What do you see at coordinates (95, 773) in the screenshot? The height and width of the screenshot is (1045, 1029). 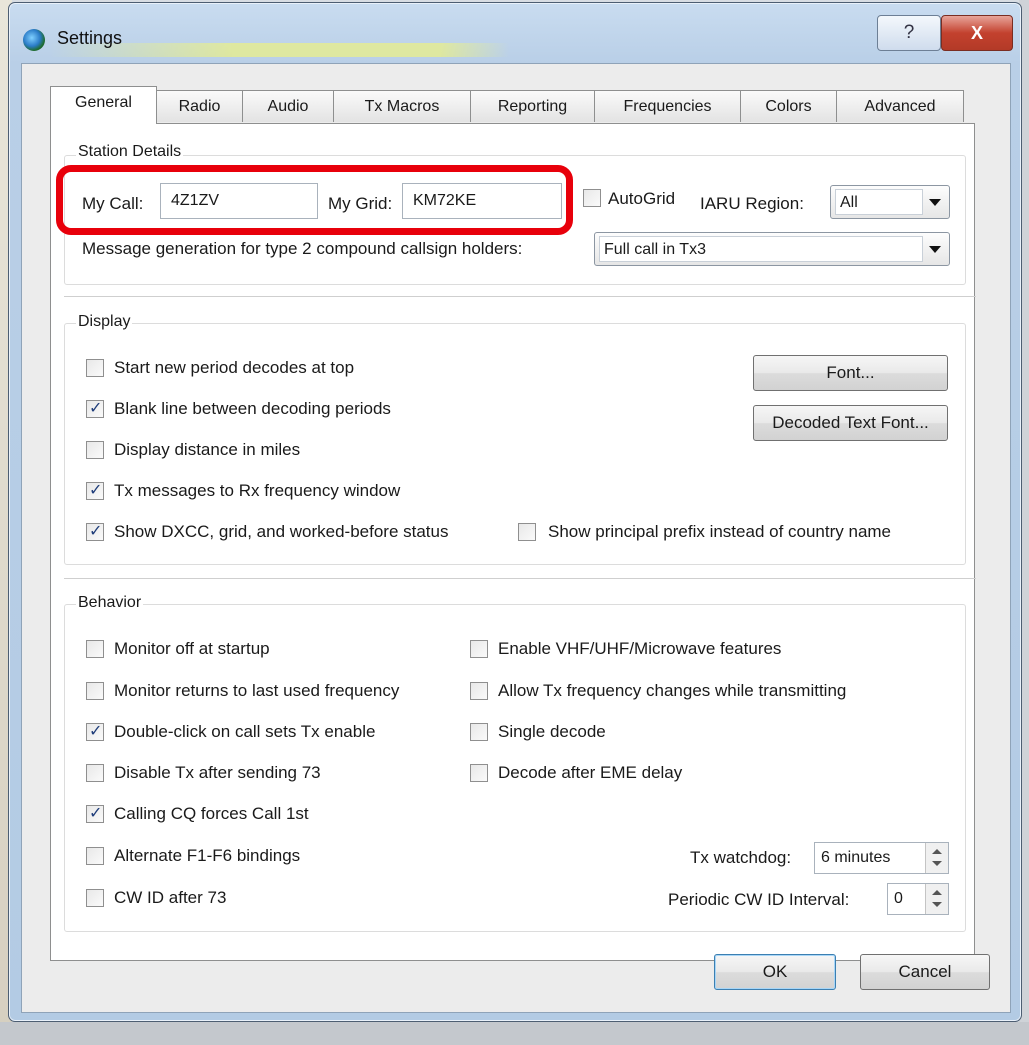 I see `disable-tx-73-checkbox` at bounding box center [95, 773].